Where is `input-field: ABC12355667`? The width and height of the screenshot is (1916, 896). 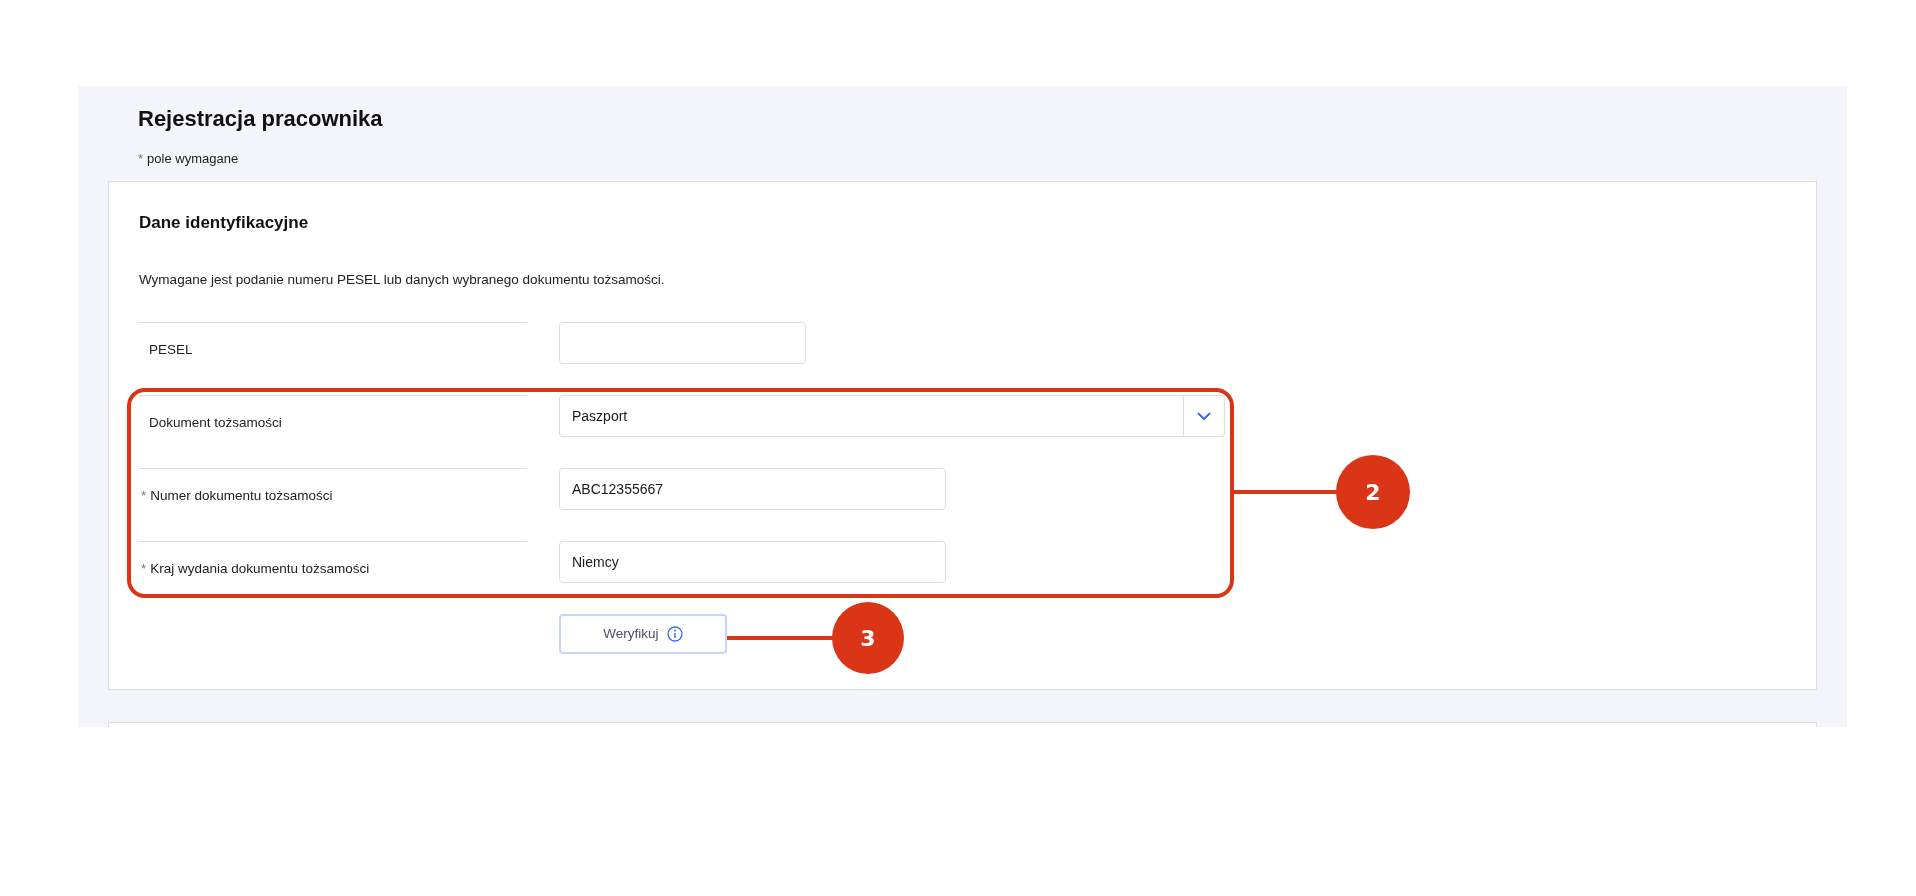
input-field: ABC12355667 is located at coordinates (752, 489).